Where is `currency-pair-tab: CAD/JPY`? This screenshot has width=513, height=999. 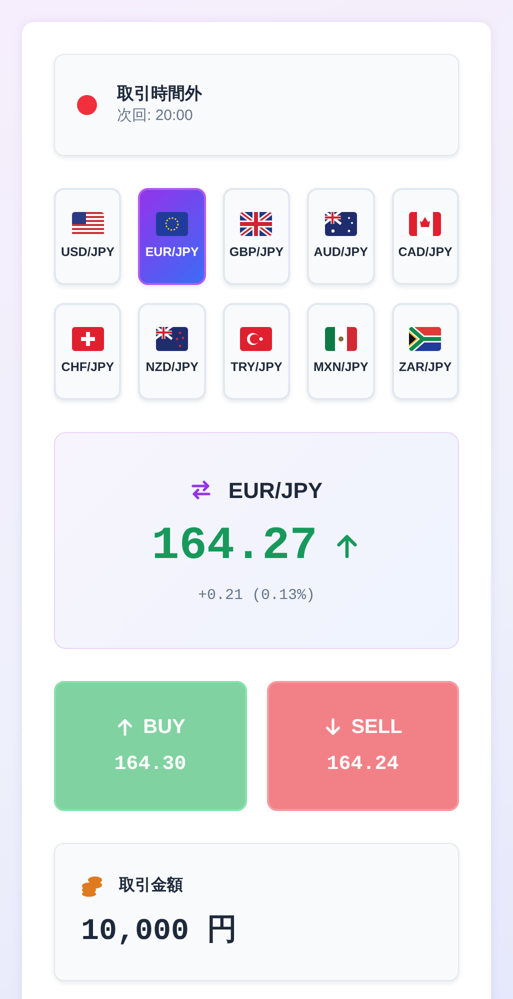
currency-pair-tab: CAD/JPY is located at coordinates (425, 236).